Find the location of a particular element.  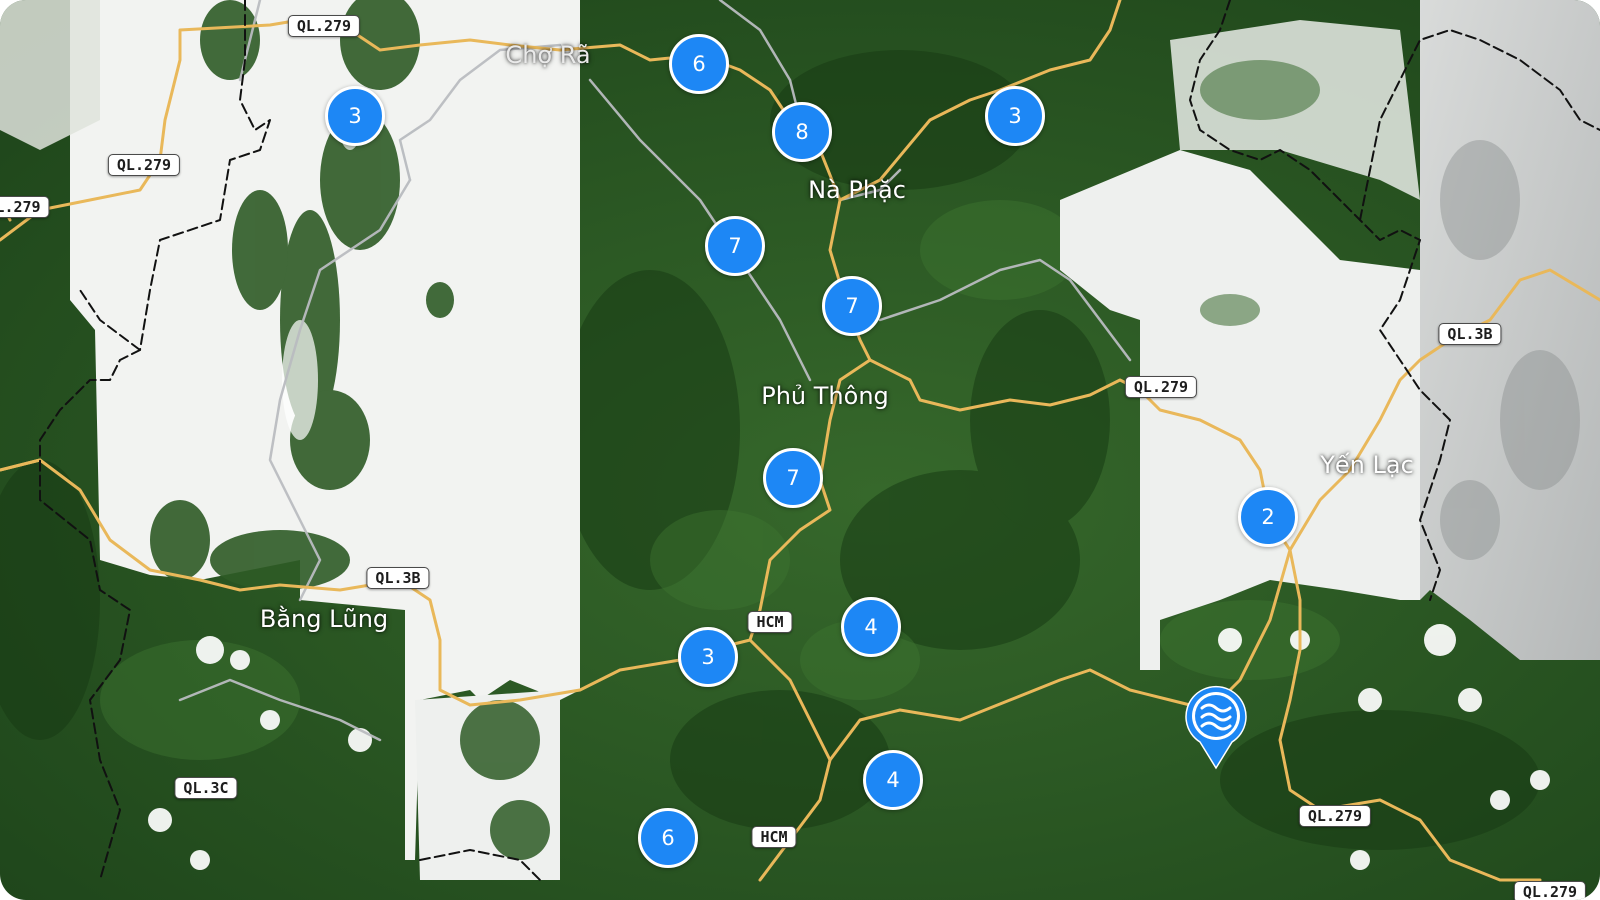

cluster-marker: 8 is located at coordinates (802, 132).